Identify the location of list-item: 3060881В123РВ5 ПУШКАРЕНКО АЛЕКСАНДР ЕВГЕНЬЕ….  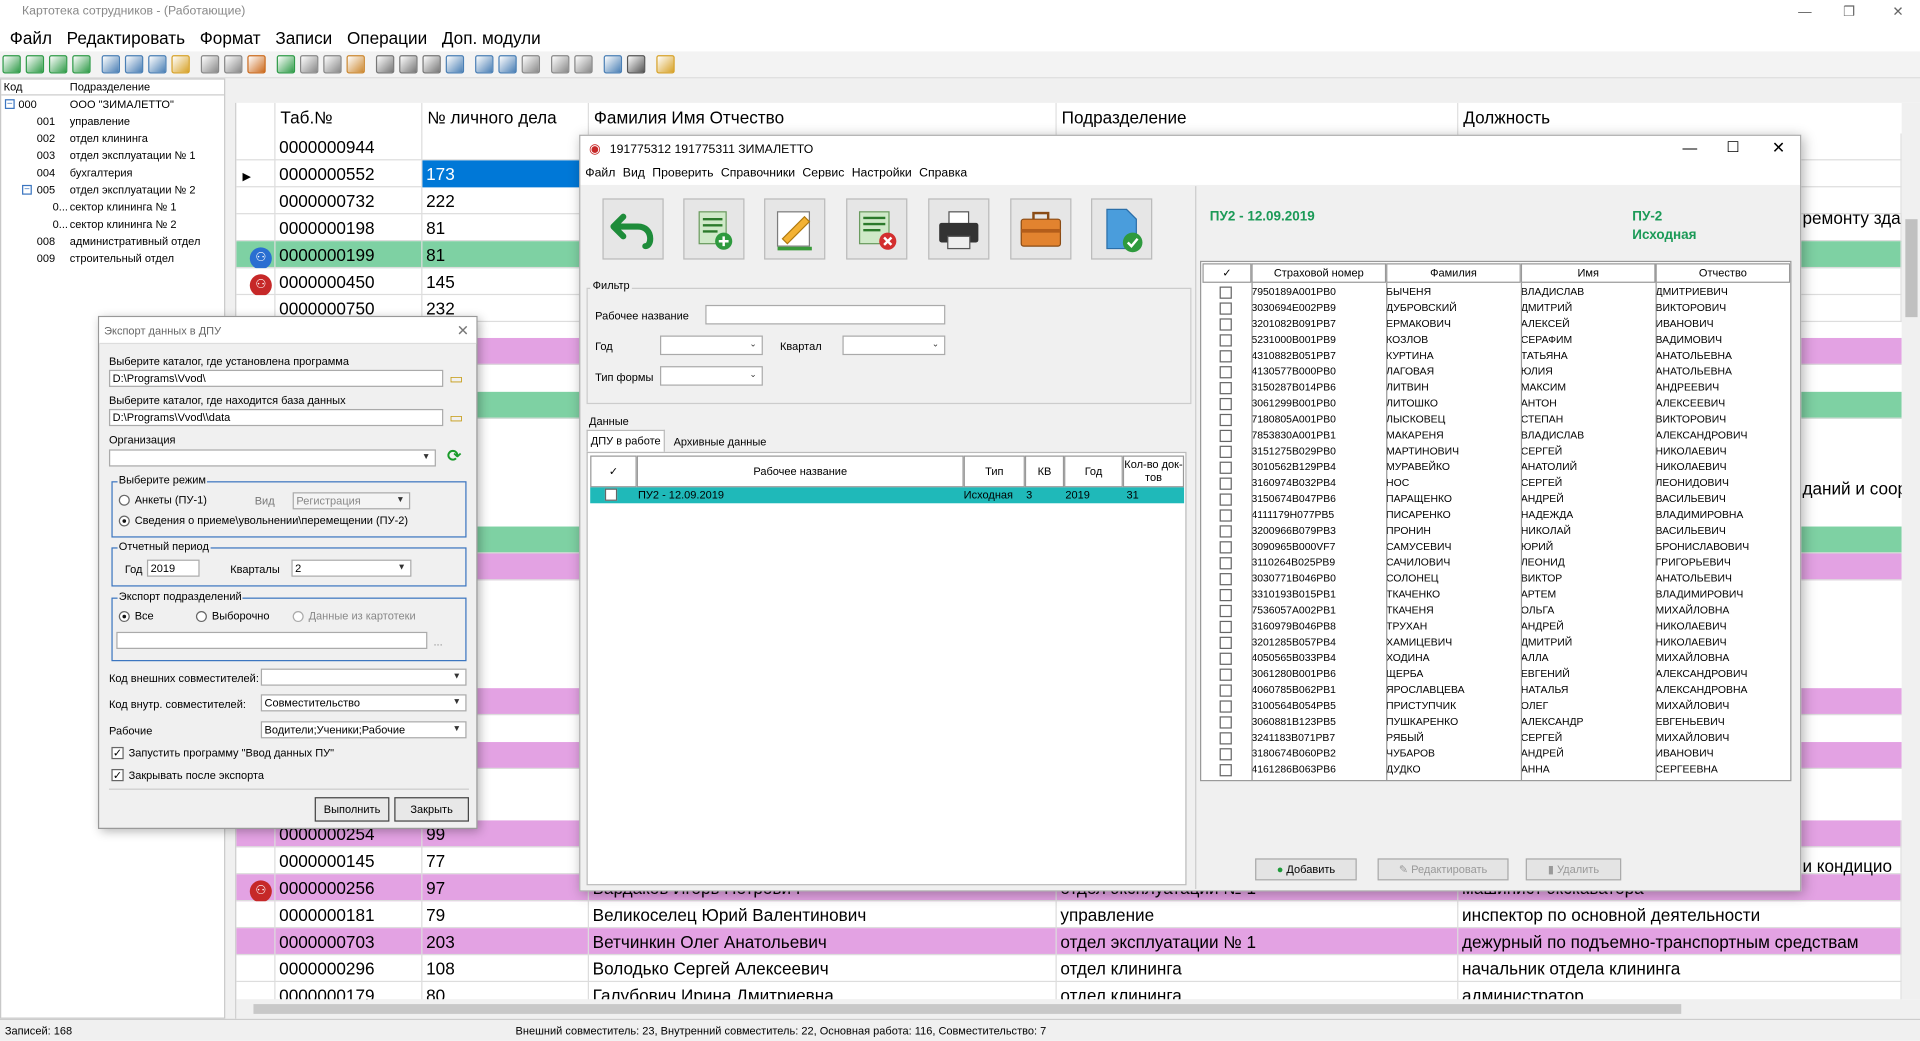
(1496, 722).